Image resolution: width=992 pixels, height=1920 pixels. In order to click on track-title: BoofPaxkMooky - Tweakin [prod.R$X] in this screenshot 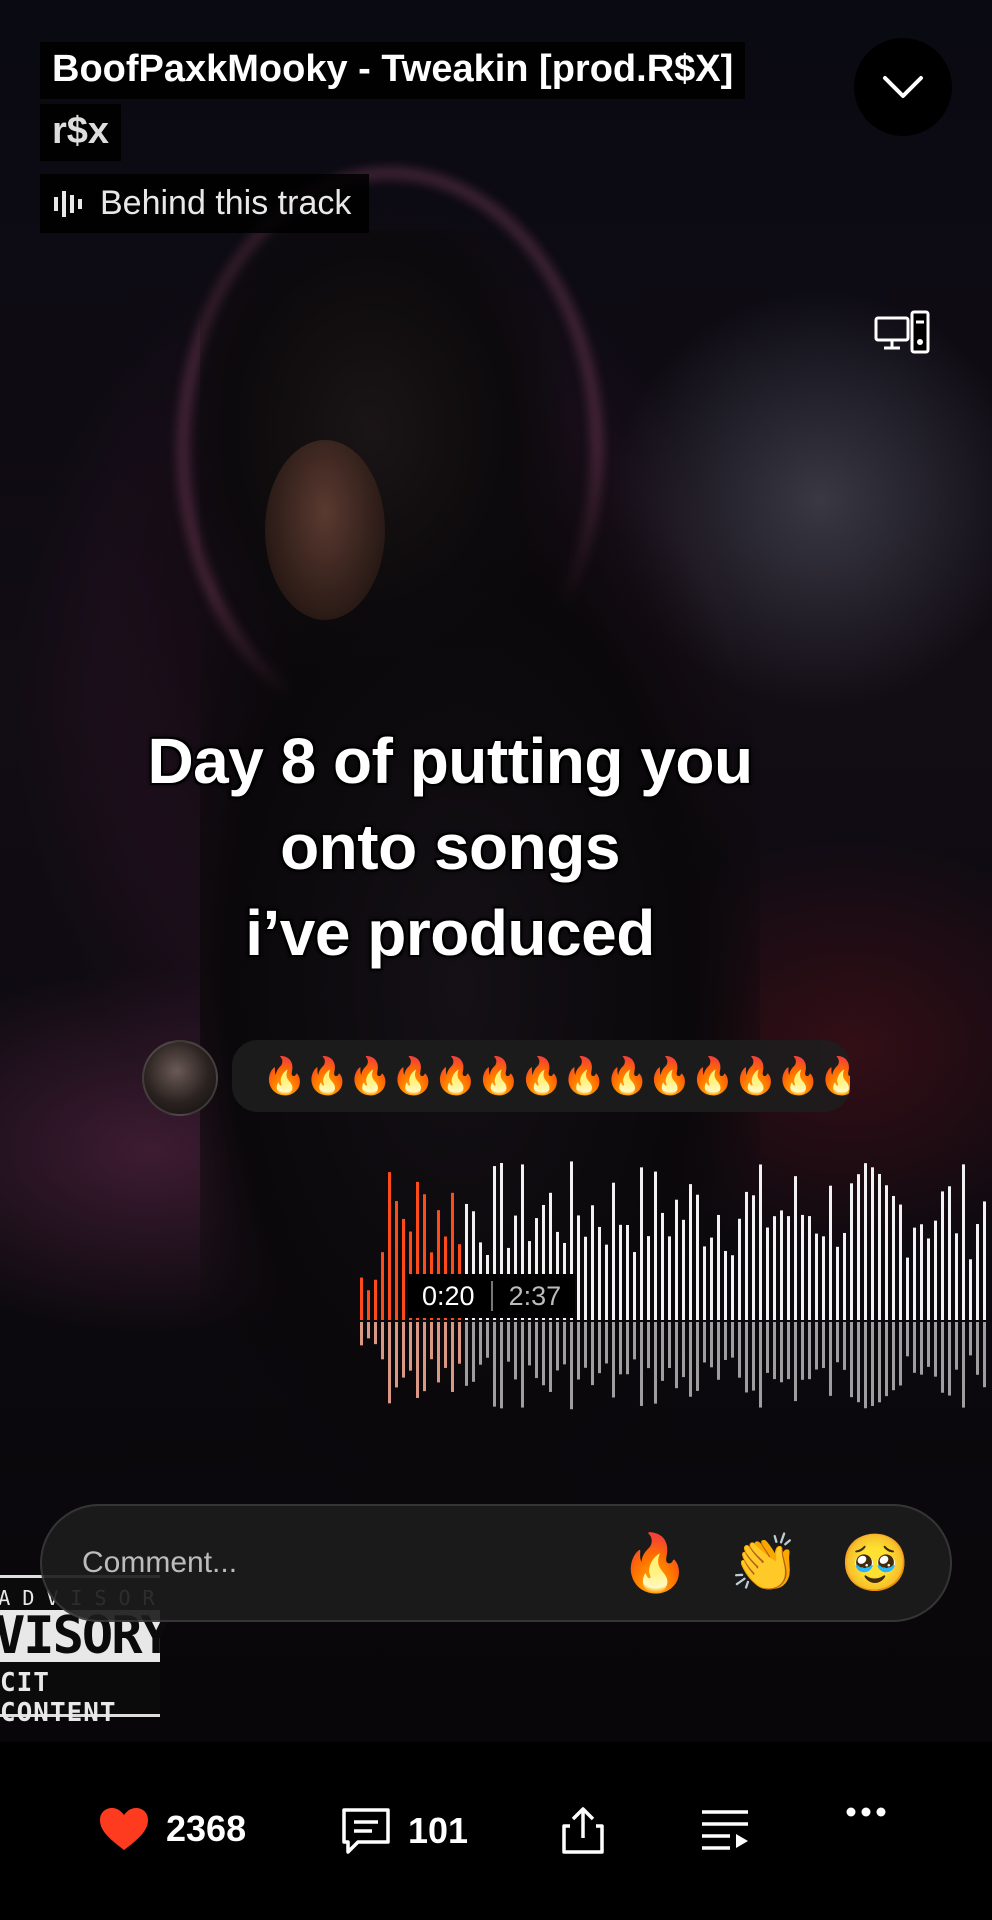, I will do `click(393, 70)`.